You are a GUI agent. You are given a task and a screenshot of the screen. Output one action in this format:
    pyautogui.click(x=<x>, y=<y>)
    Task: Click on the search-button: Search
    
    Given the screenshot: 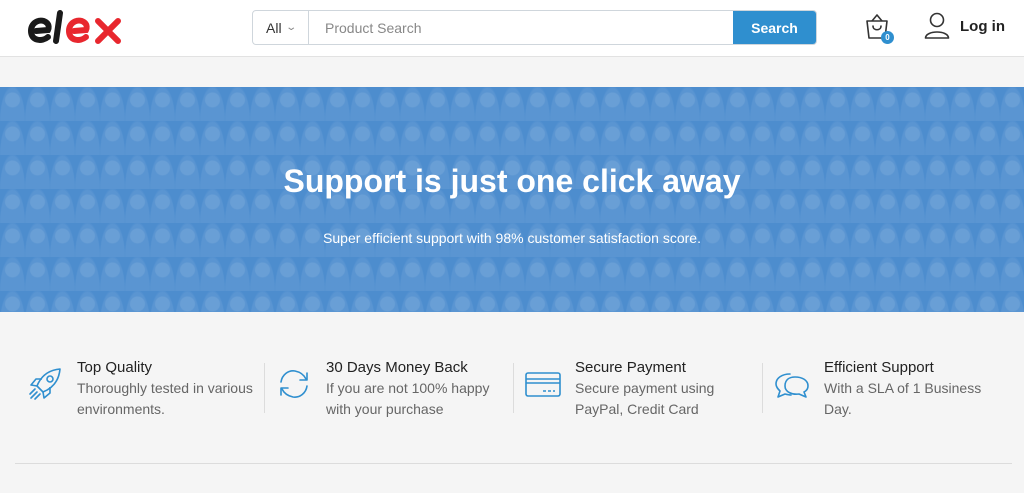 What is the action you would take?
    pyautogui.click(x=774, y=27)
    